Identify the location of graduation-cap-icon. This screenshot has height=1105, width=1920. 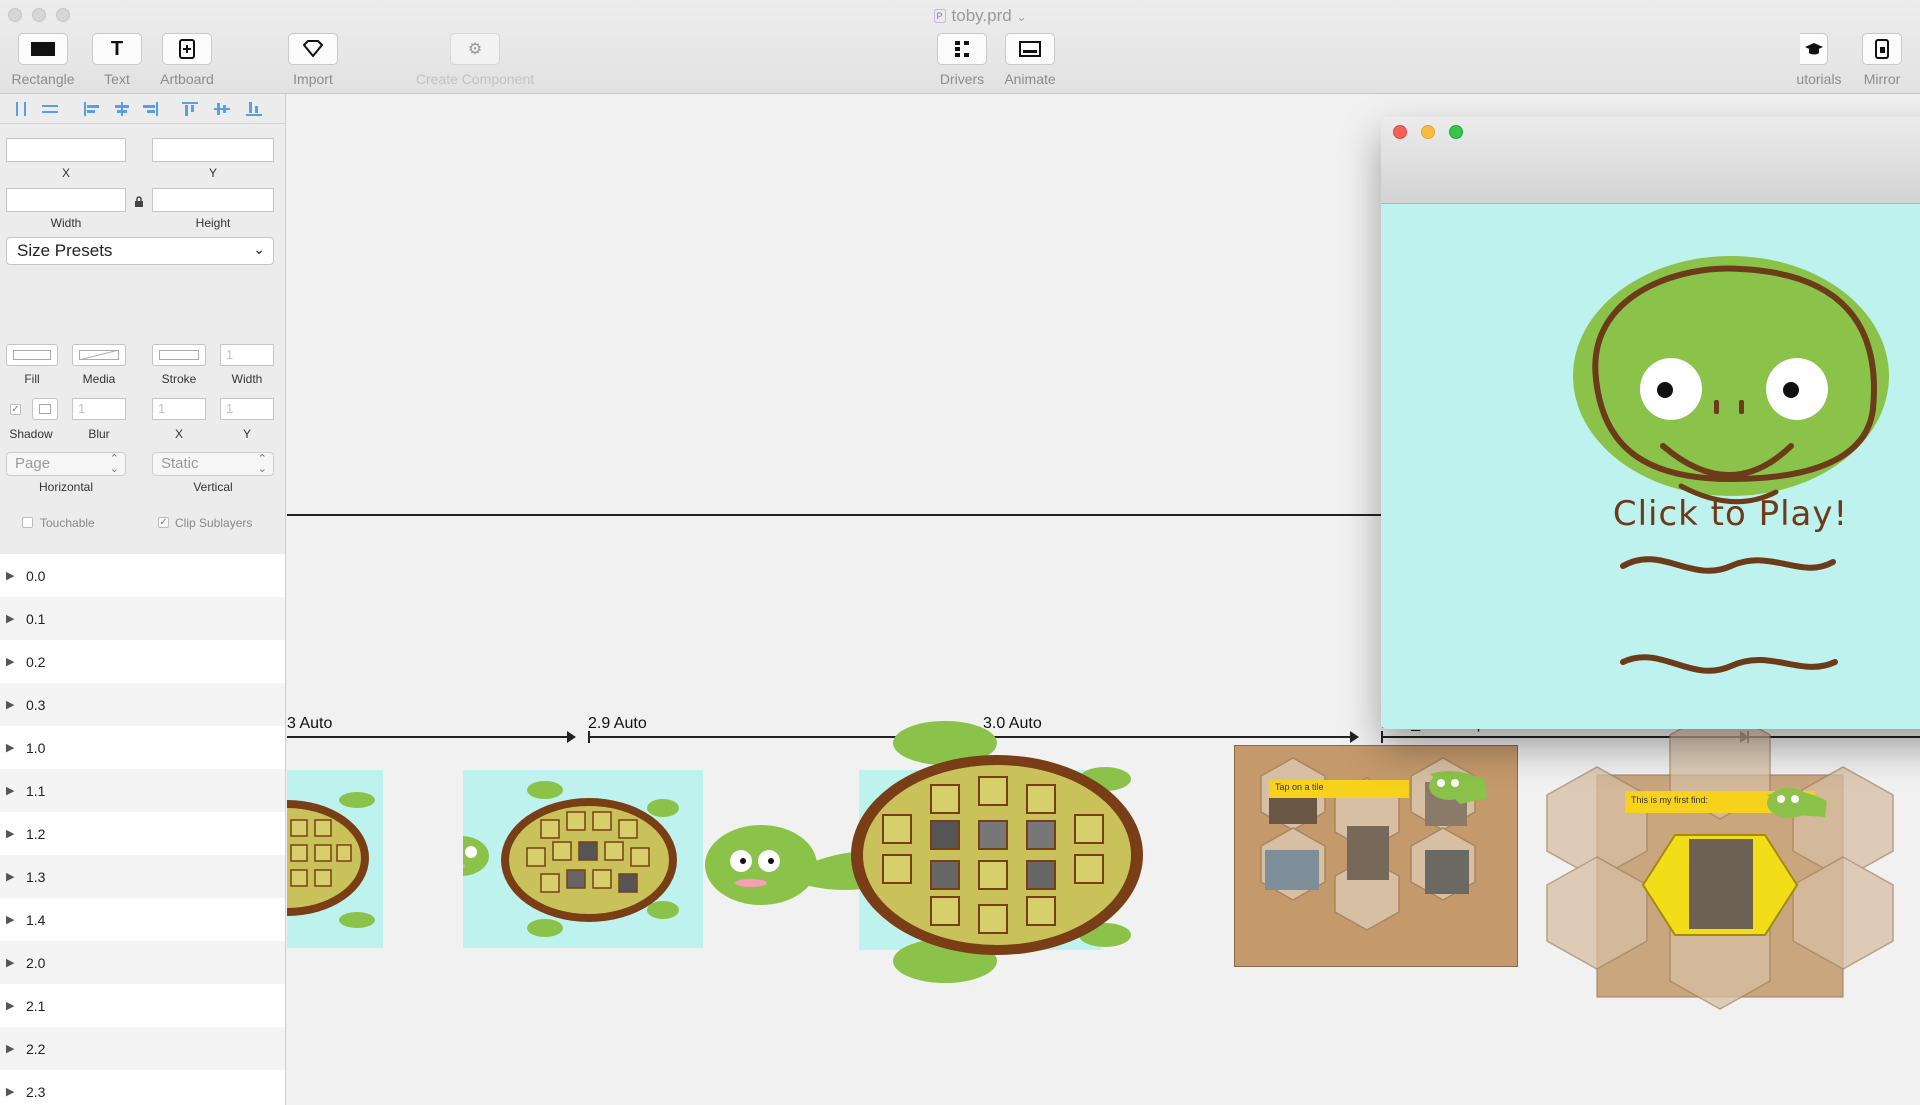
(1814, 49).